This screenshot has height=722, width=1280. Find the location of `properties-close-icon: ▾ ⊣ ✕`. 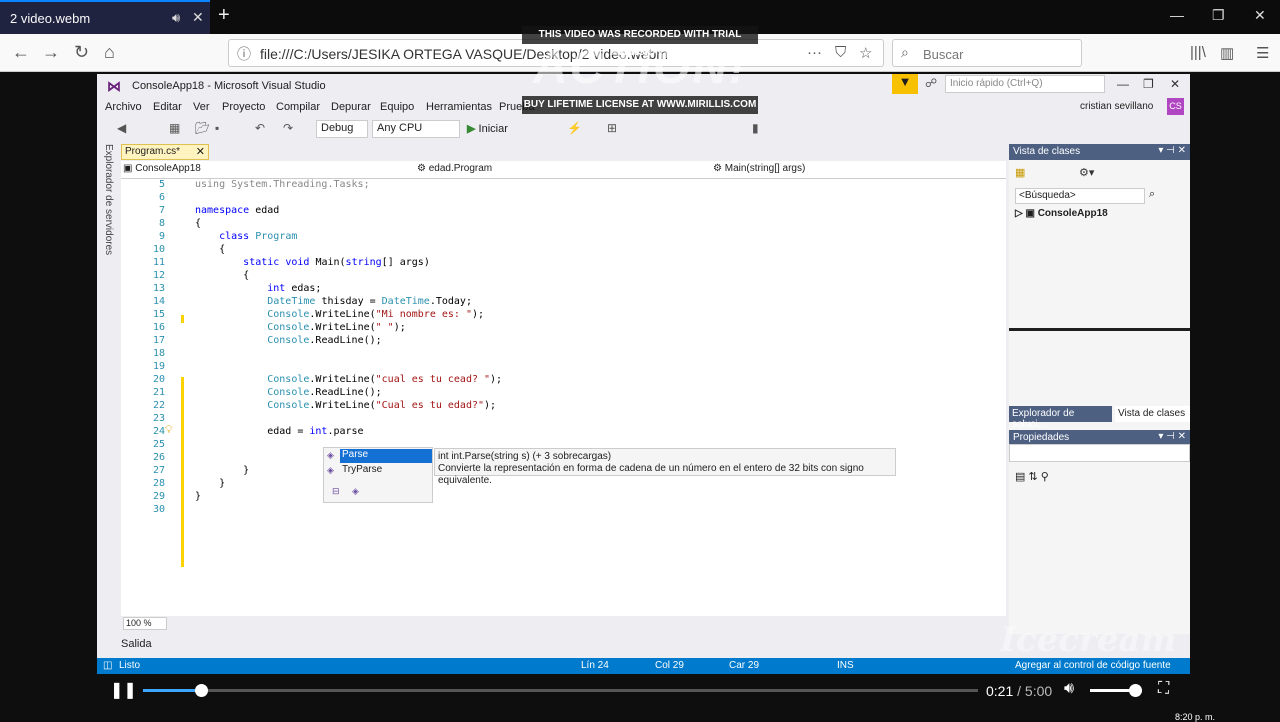

properties-close-icon: ▾ ⊣ ✕ is located at coordinates (1172, 436).